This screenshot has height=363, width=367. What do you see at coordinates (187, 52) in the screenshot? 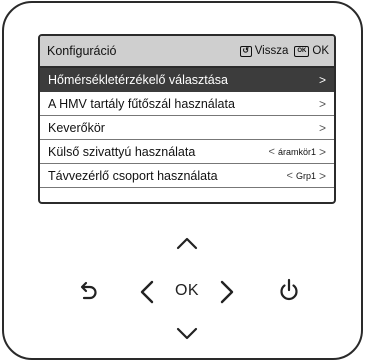
I see `screen-header: Konfiguráció ↺ Vissza OK OK` at bounding box center [187, 52].